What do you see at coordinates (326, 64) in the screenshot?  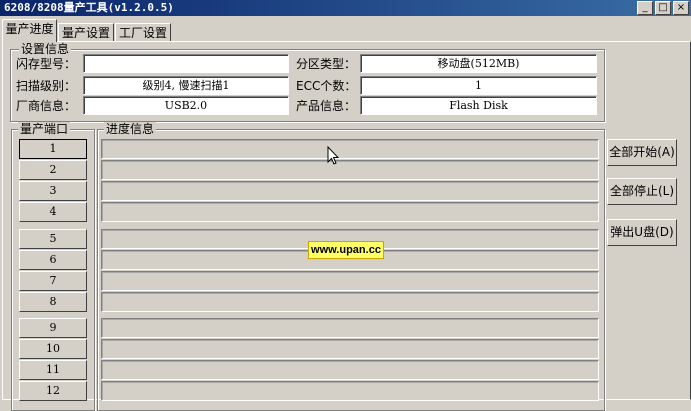 I see `partition-label: 分区类型：` at bounding box center [326, 64].